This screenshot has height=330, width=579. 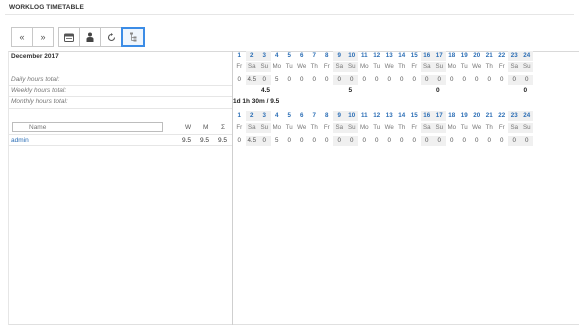 I want to click on next-month-button: », so click(x=43, y=37).